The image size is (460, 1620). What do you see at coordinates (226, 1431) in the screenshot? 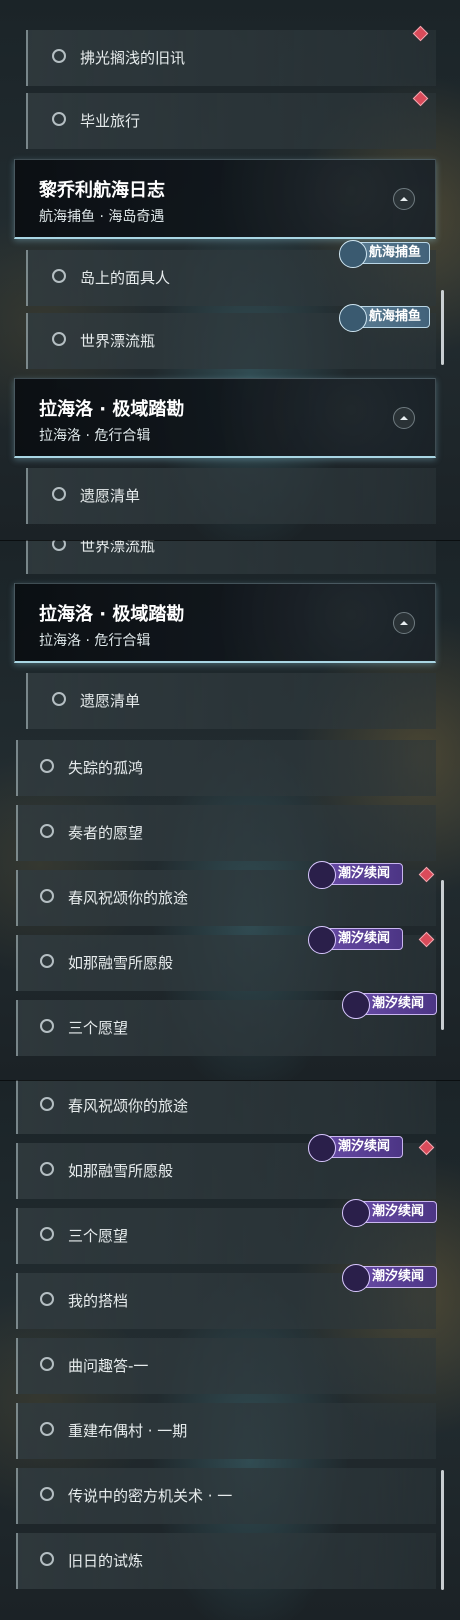
I see `quest-row: 重建布偶村 · 一期` at bounding box center [226, 1431].